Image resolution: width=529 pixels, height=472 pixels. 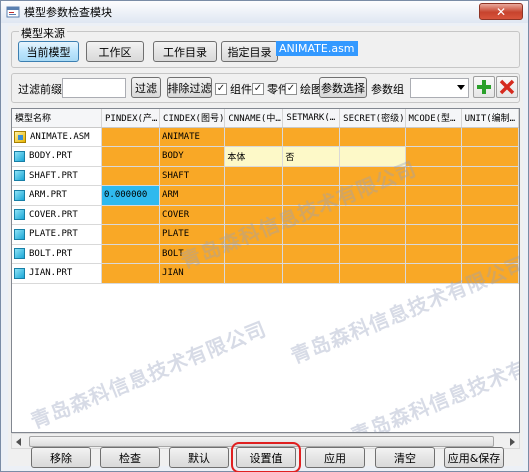 What do you see at coordinates (48, 51) in the screenshot?
I see `current-model-button: 当前模型` at bounding box center [48, 51].